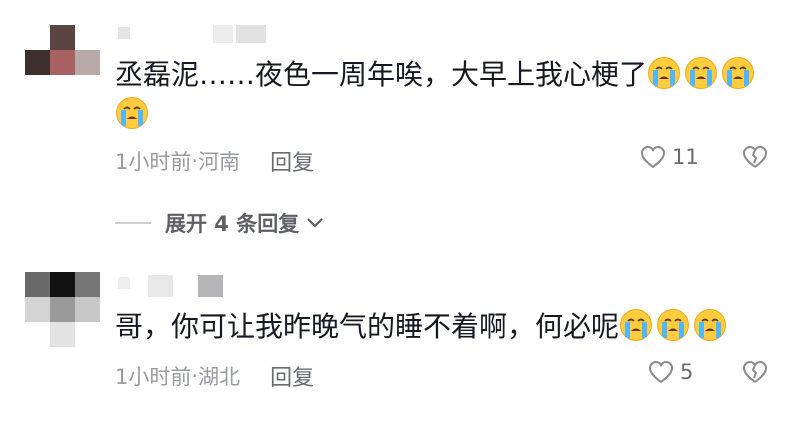 Image resolution: width=800 pixels, height=425 pixels. What do you see at coordinates (445, 327) in the screenshot?
I see `comment-text: 哥，你可让我昨晚气的睡不着啊，何必呢` at bounding box center [445, 327].